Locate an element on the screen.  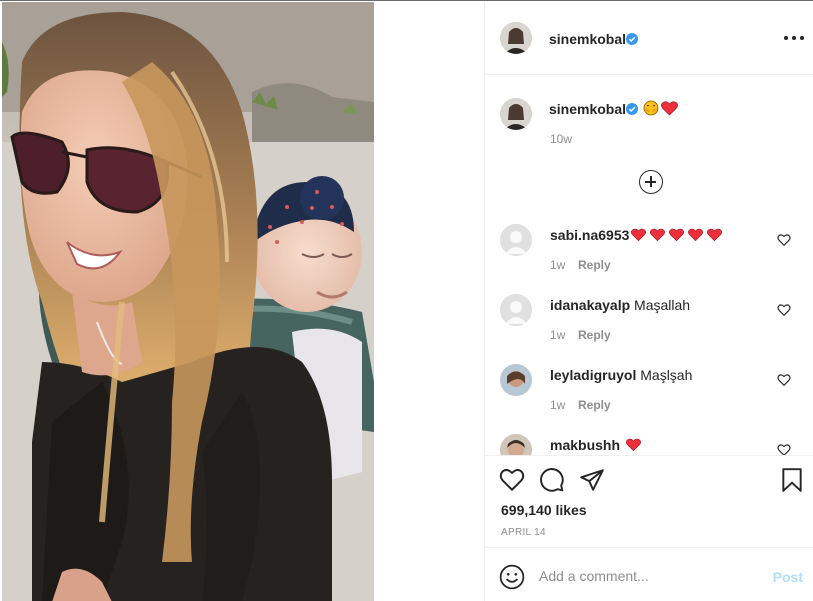
post-actions: 699,140 likes APRIL 14 is located at coordinates (649, 501).